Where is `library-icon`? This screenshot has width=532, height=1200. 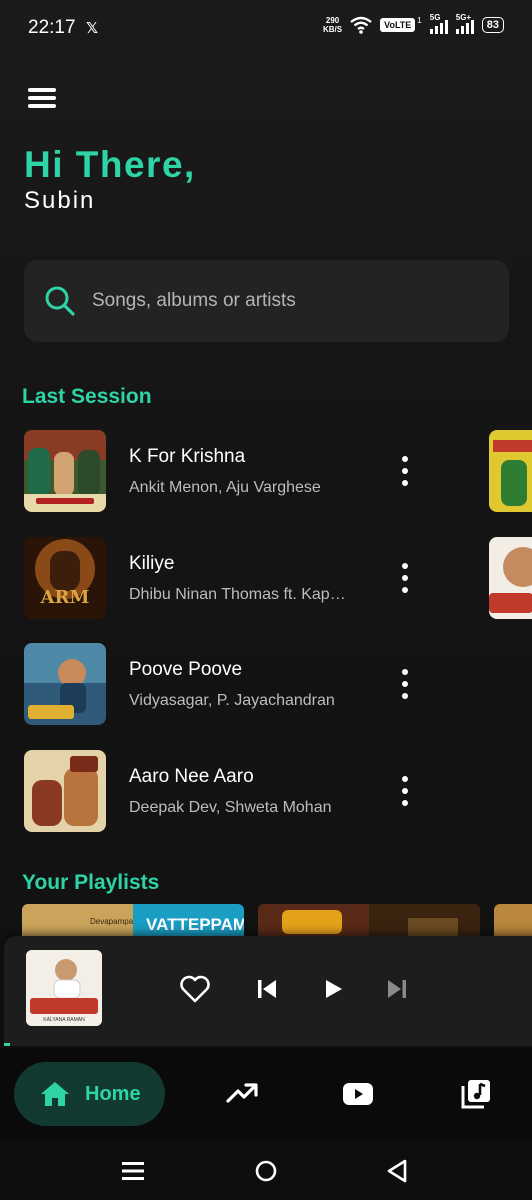
library-icon is located at coordinates (476, 1094).